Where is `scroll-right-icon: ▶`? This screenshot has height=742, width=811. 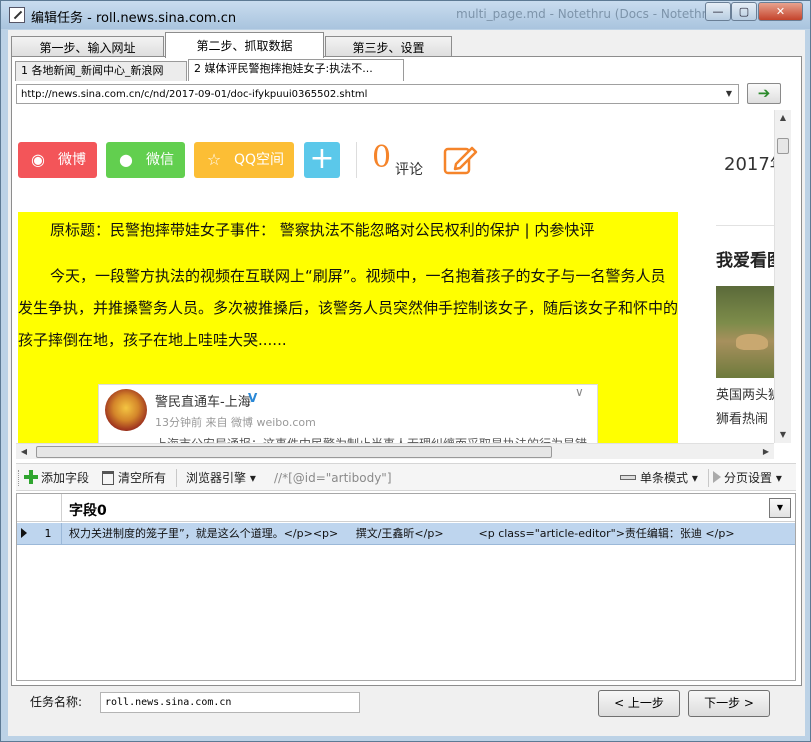
scroll-right-icon: ▶ is located at coordinates (766, 452).